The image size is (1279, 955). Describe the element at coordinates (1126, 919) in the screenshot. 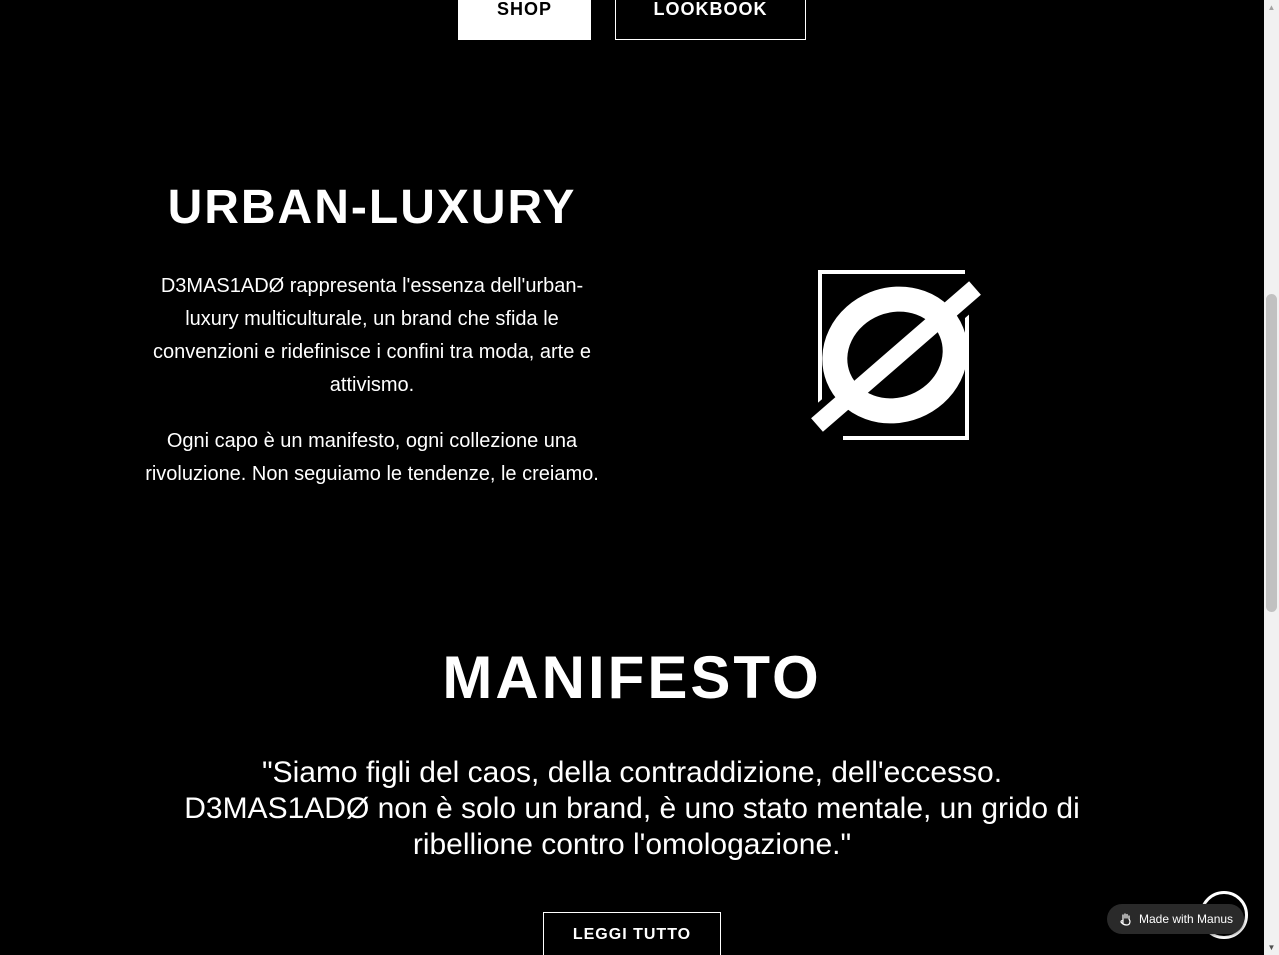

I see `manus-hand-icon` at that location.